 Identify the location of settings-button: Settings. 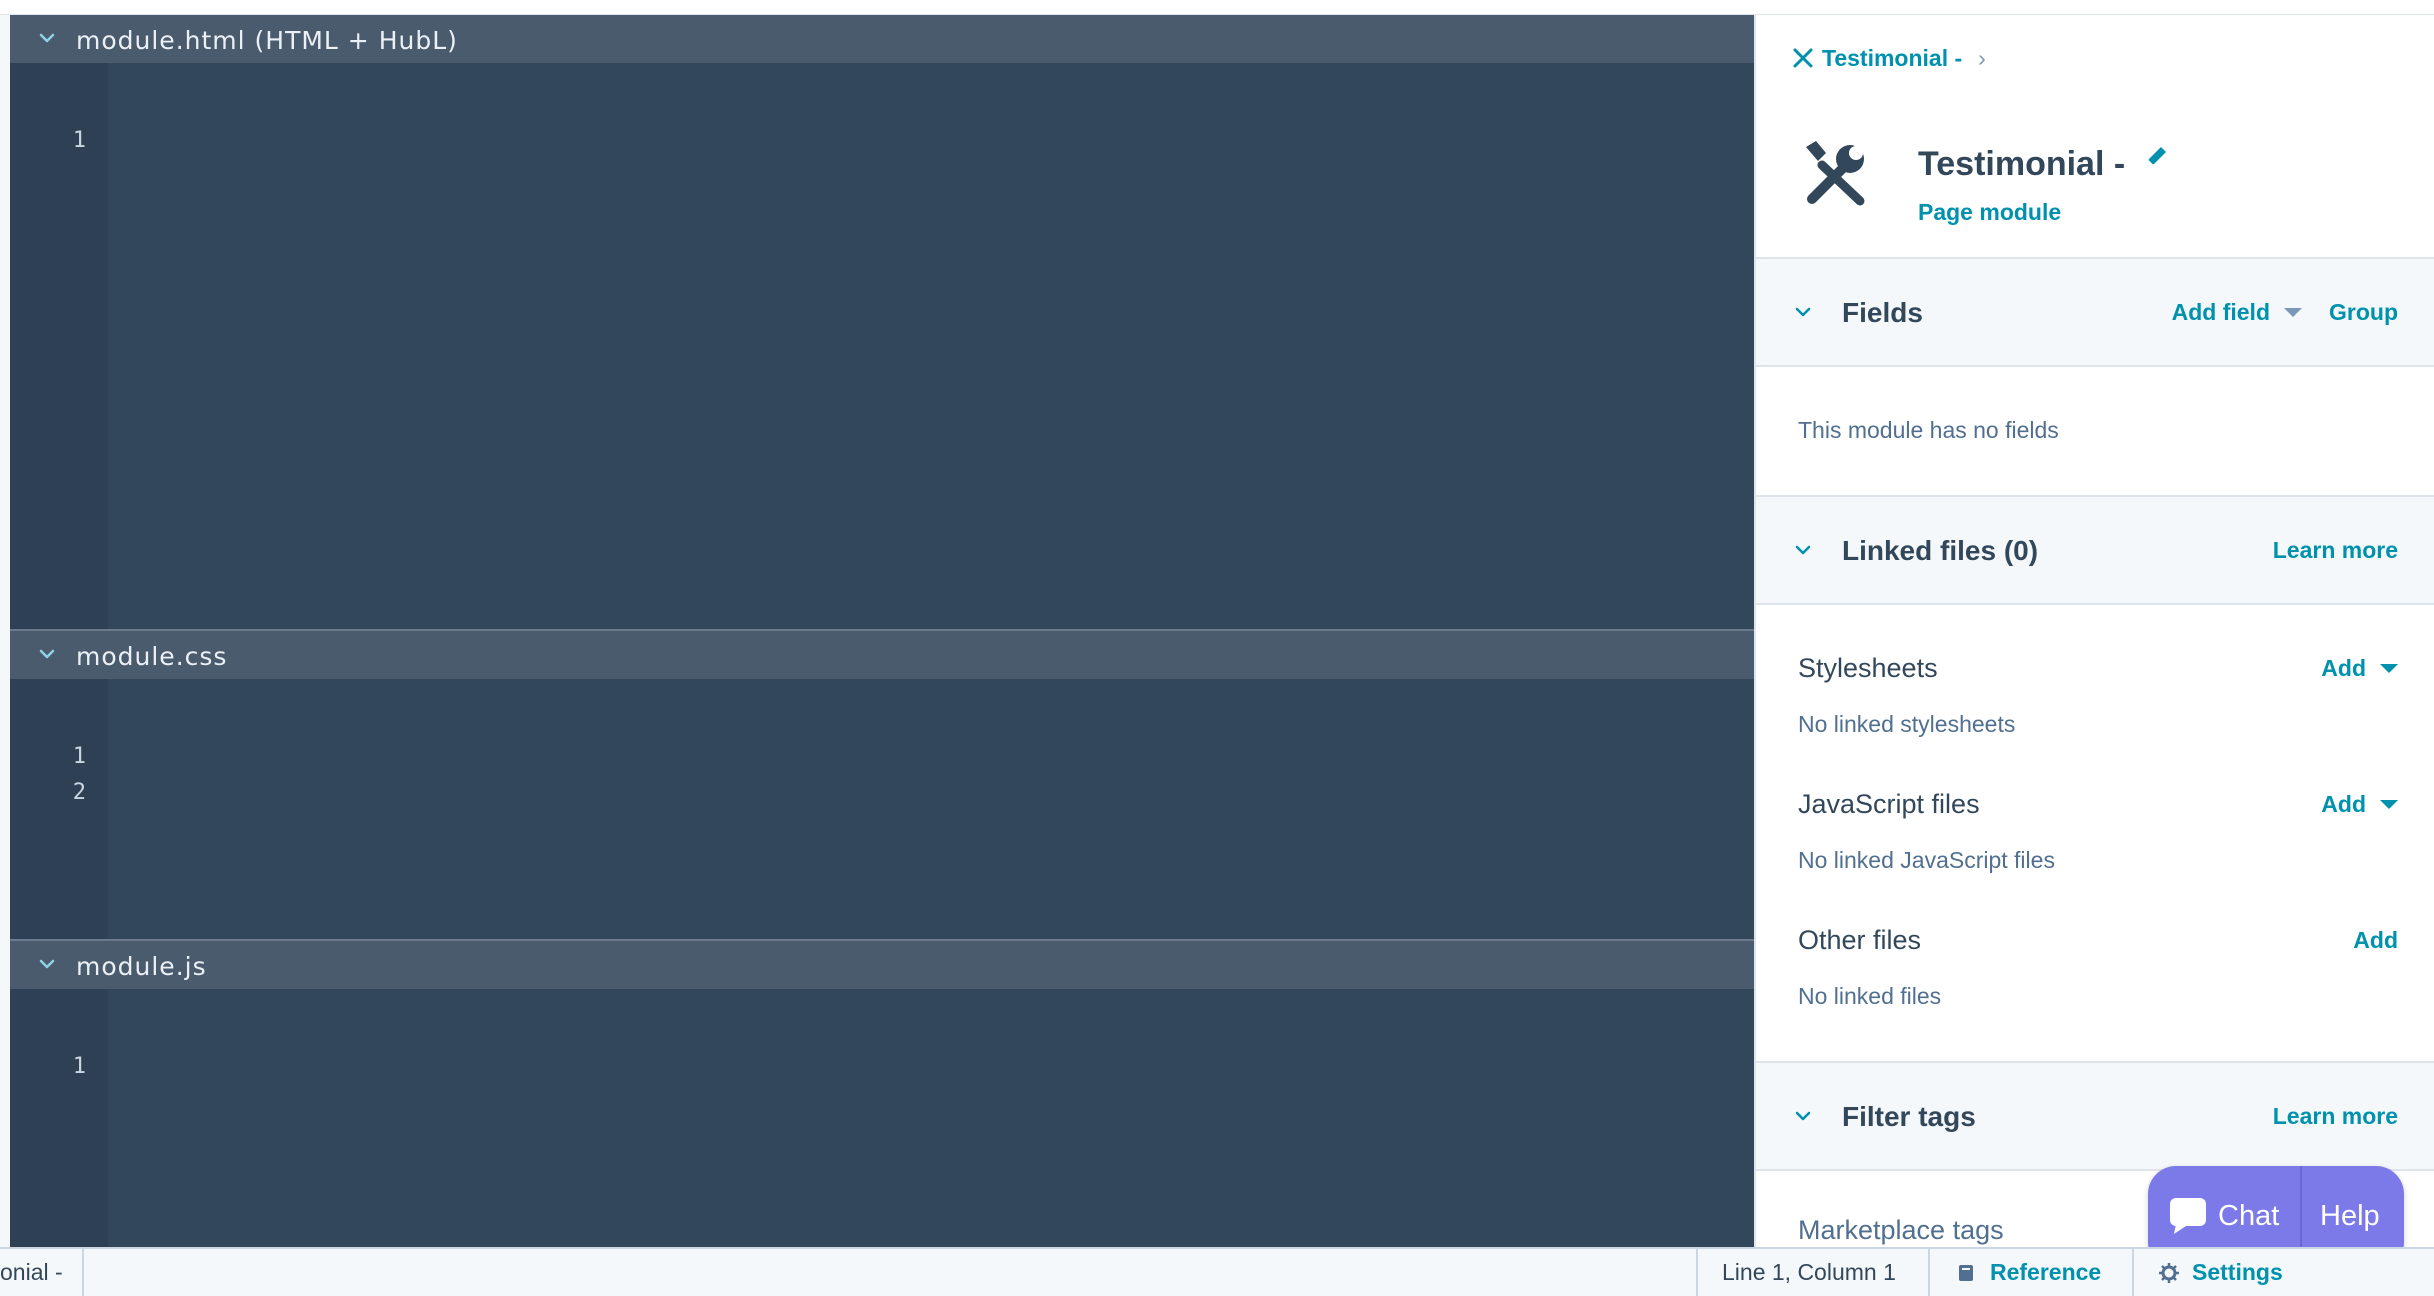
(2220, 1272).